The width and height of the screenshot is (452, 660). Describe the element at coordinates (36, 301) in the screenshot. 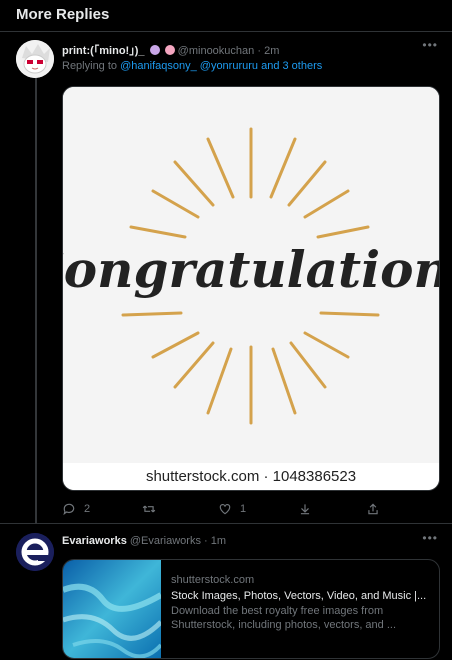

I see `thread-line` at that location.